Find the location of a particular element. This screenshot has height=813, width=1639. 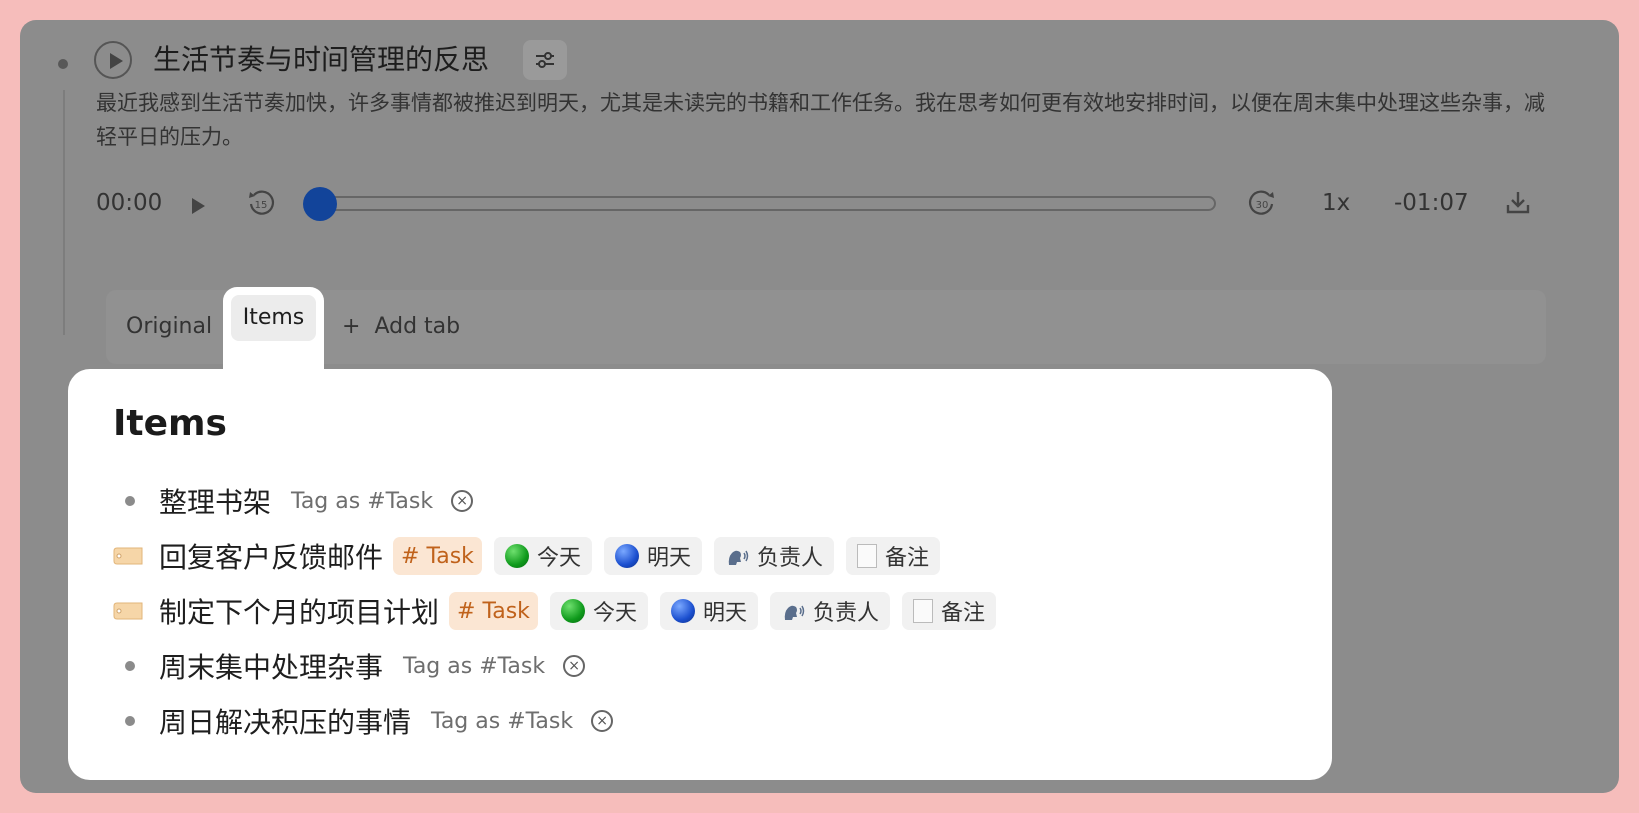

sliders-icon is located at coordinates (545, 60).